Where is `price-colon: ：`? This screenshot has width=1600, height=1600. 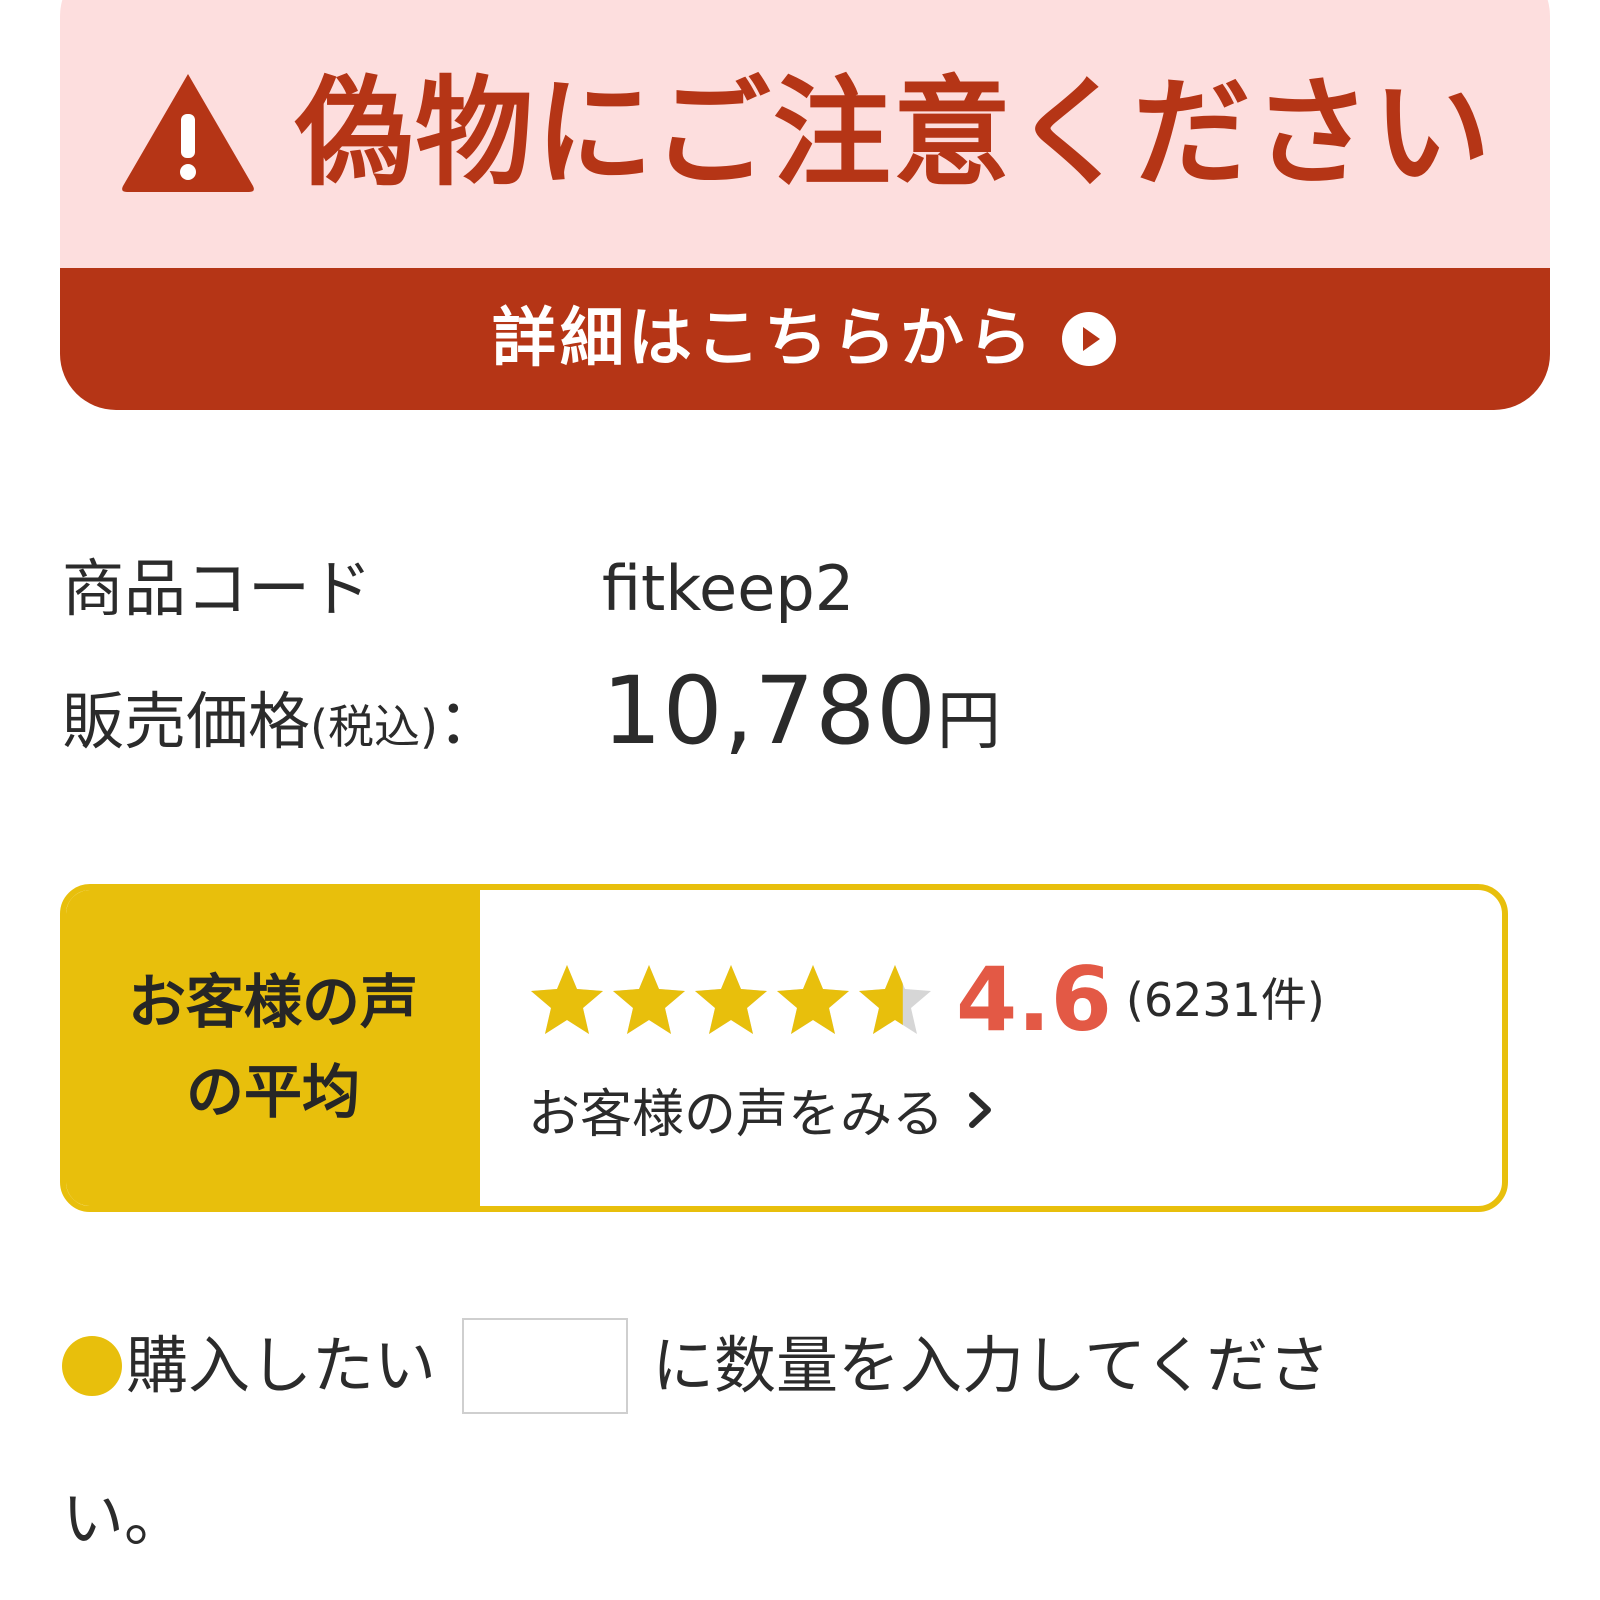
price-colon: ： is located at coordinates (468, 721).